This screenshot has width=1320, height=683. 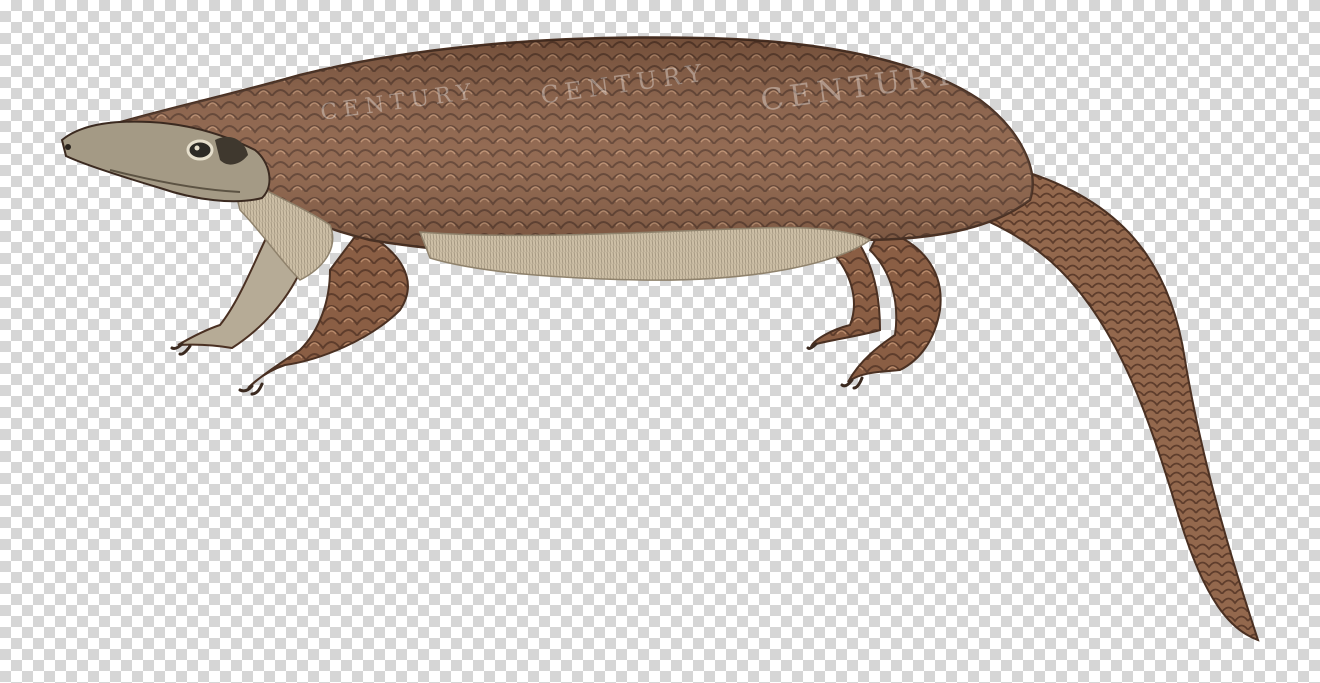 I want to click on belly, so click(x=645, y=253).